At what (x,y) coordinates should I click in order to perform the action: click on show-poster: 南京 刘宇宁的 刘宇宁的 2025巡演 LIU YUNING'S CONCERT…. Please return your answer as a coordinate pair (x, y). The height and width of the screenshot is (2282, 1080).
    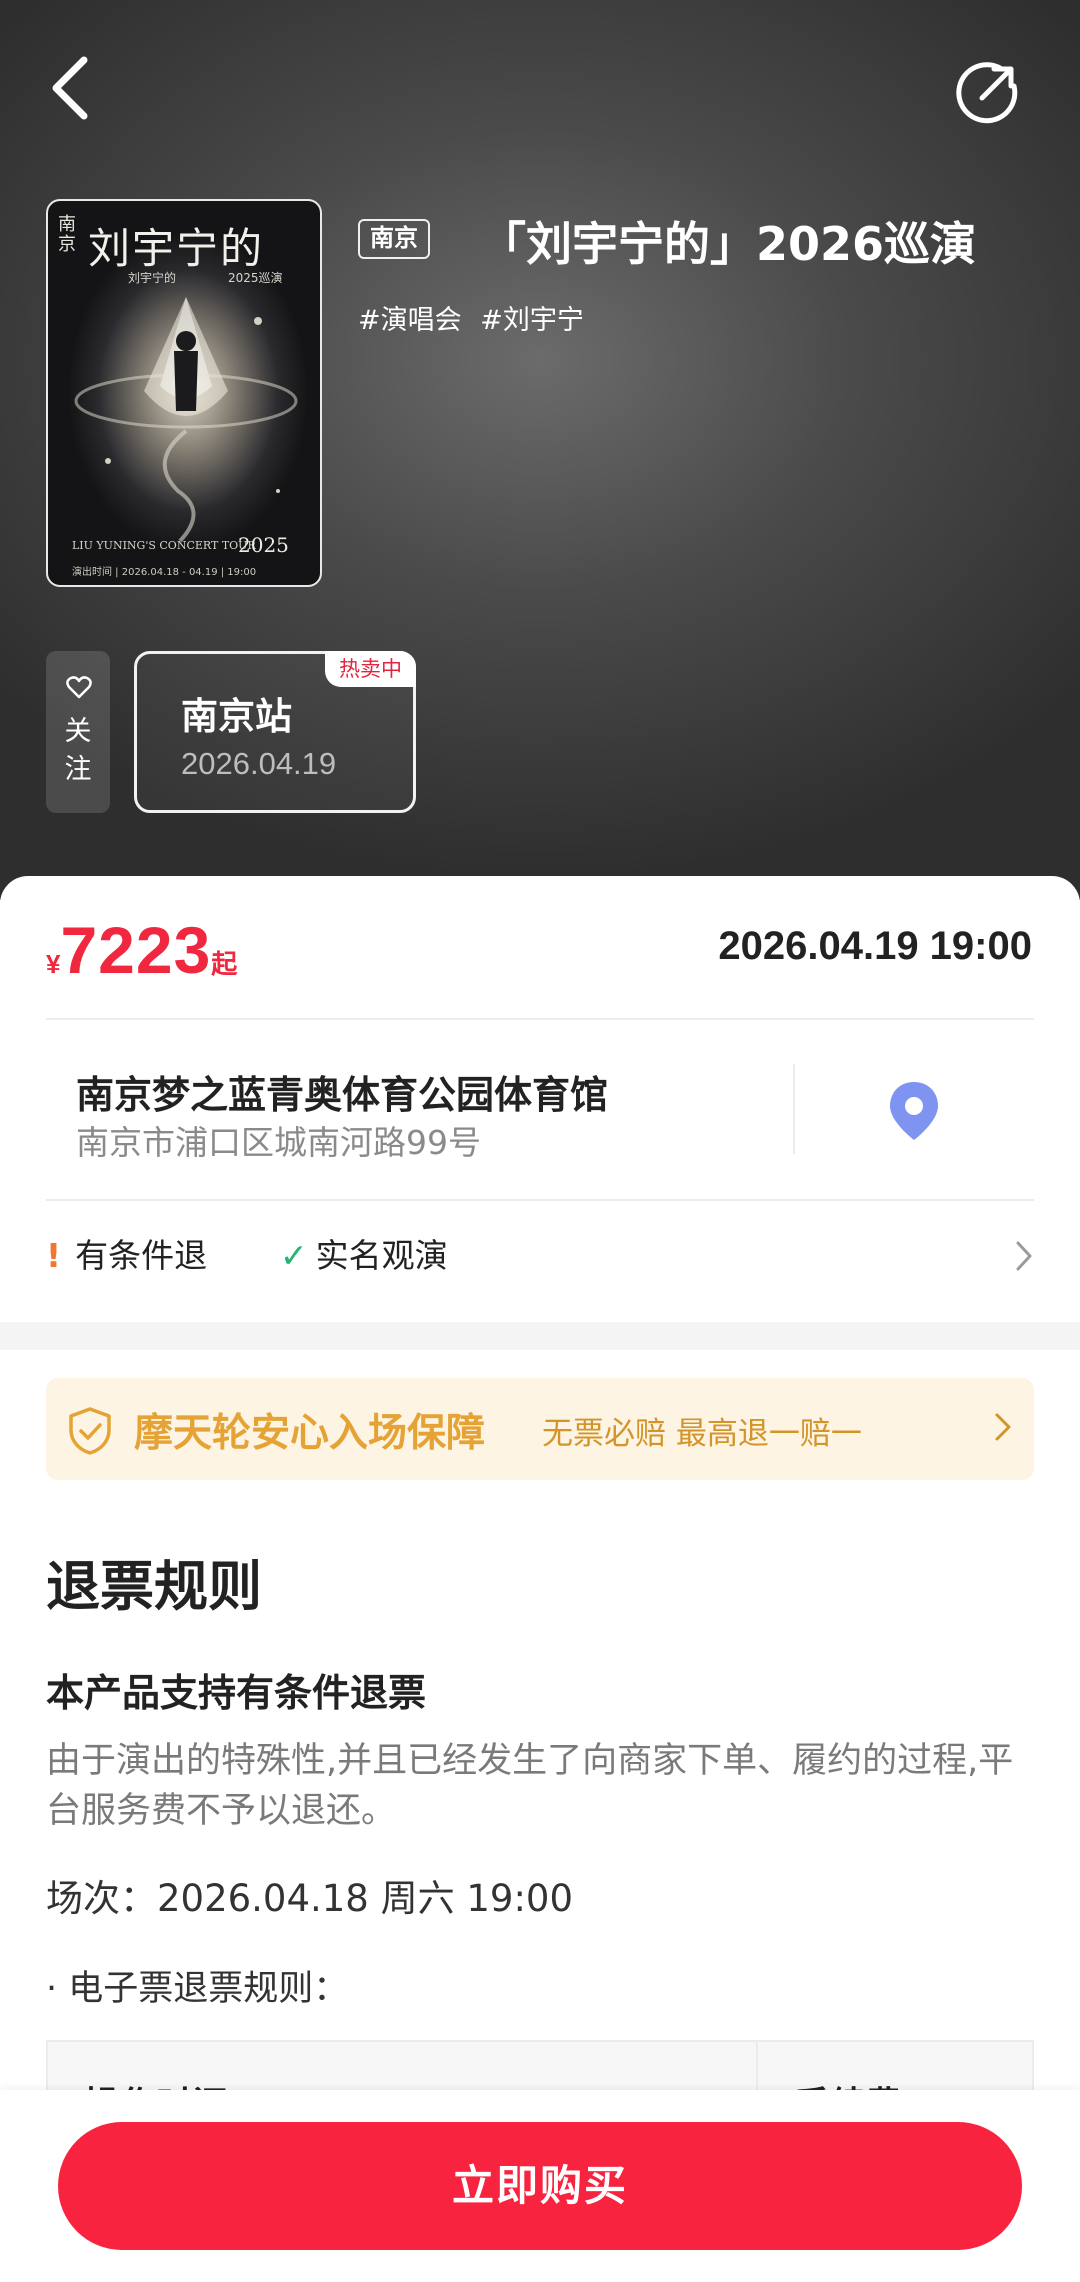
    Looking at the image, I should click on (184, 393).